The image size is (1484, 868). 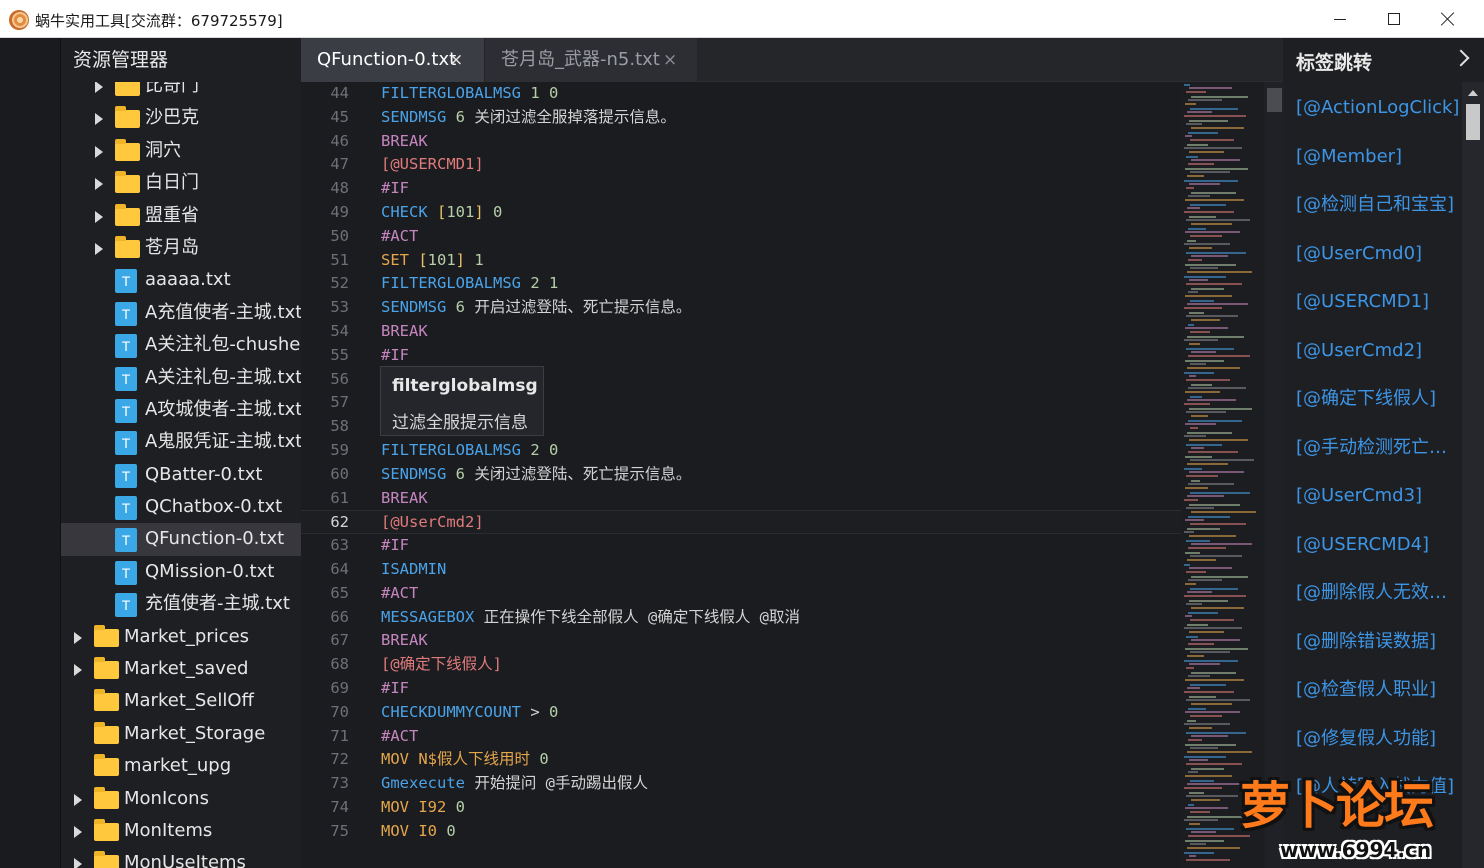 I want to click on tab-qfunction: QFunction-0.txt ×, so click(x=392, y=60).